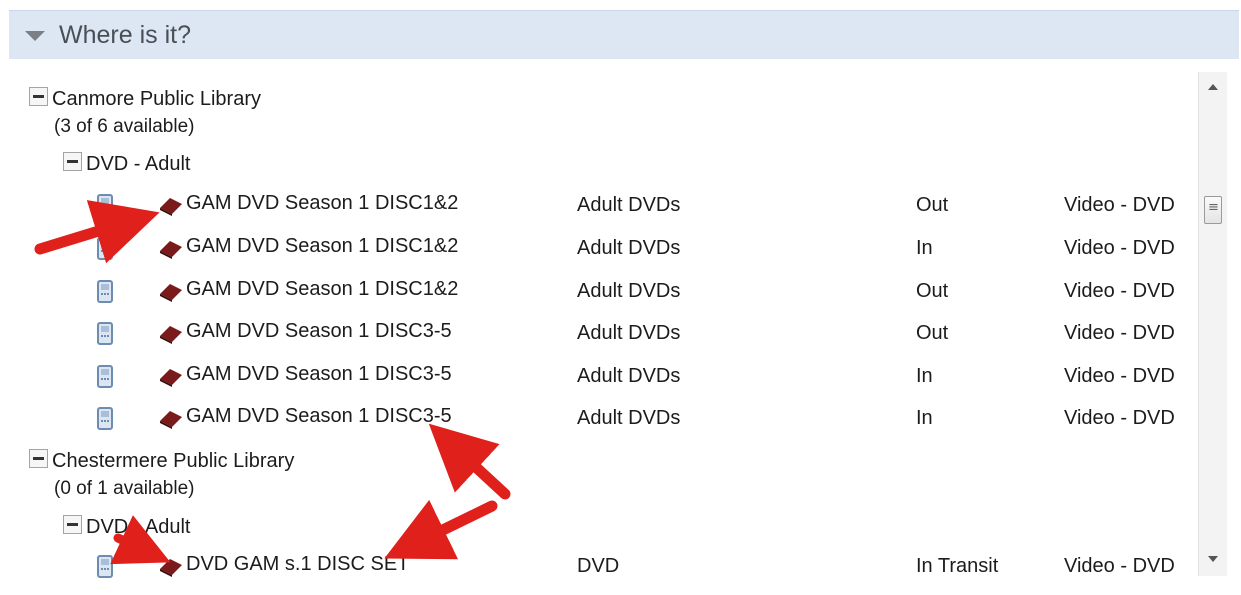 The width and height of the screenshot is (1241, 595). I want to click on item-collection: DVD, so click(598, 566).